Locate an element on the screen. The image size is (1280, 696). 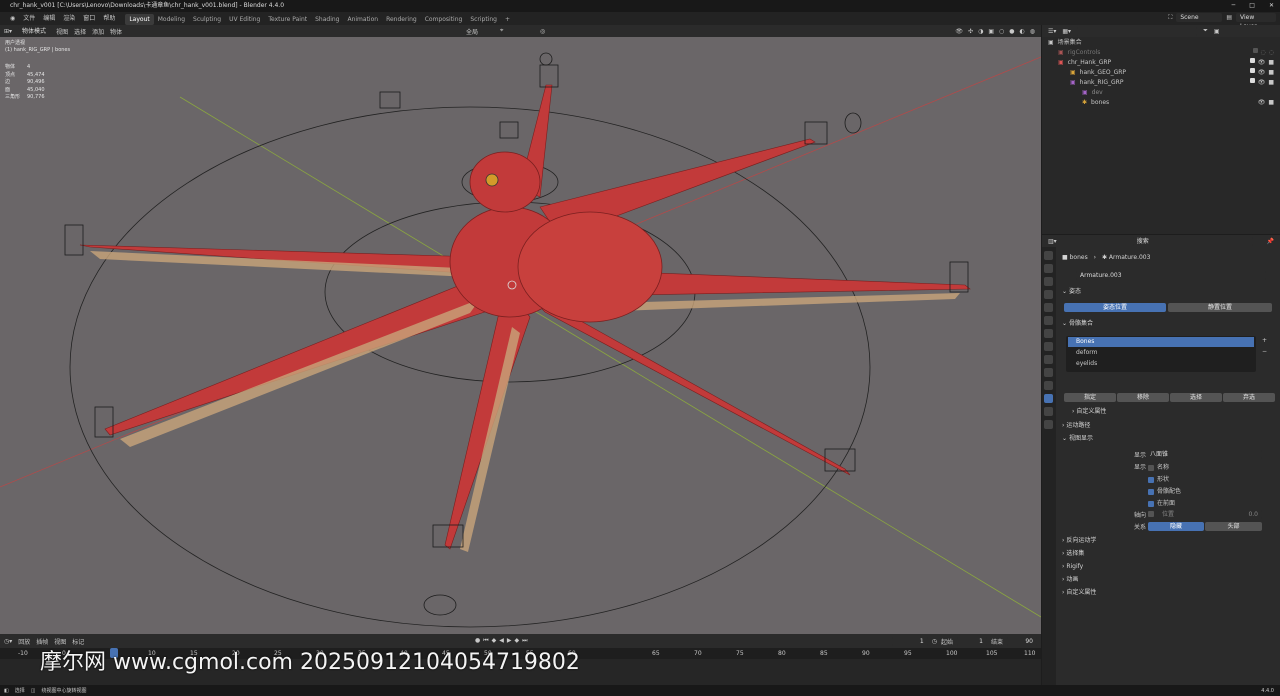
viewport-display-header: ⌄ 视图显示 is located at coordinates (1168, 439).